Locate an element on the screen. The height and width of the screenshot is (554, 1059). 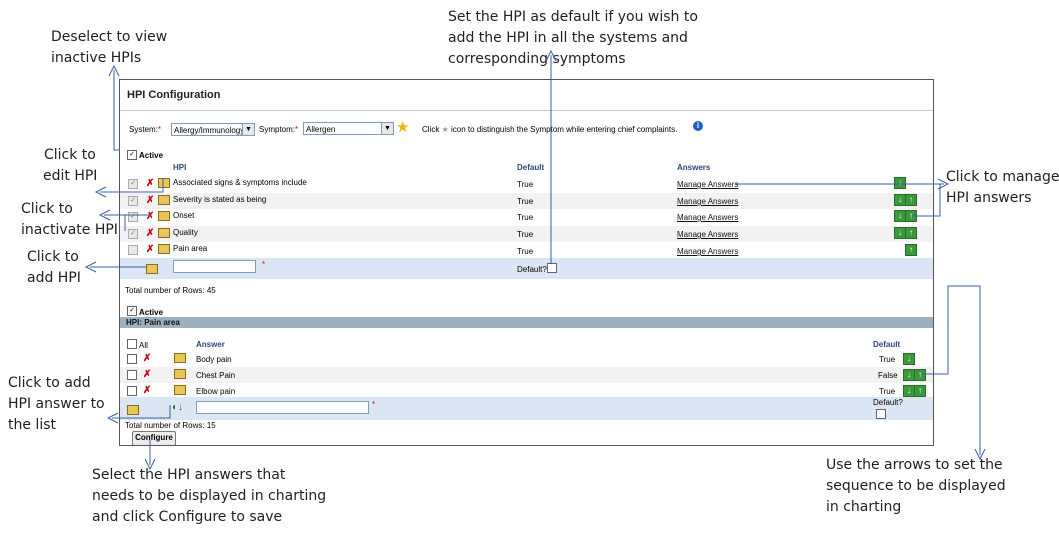
line-deselect is located at coordinates (116, 110).